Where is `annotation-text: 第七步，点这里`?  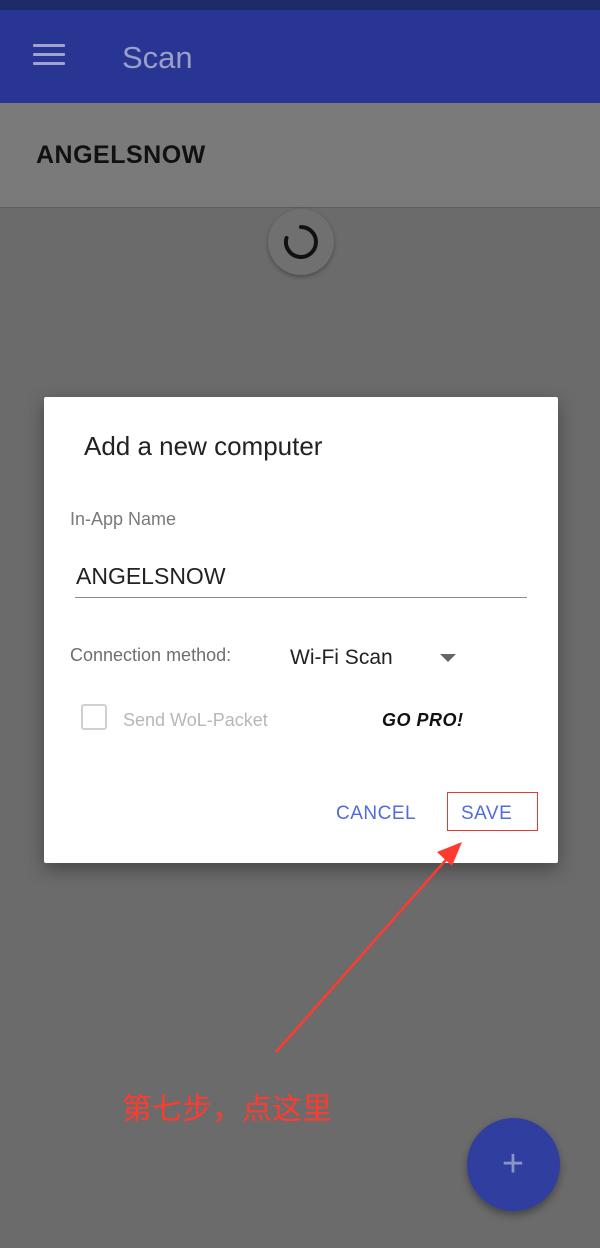 annotation-text: 第七步，点这里 is located at coordinates (227, 1109).